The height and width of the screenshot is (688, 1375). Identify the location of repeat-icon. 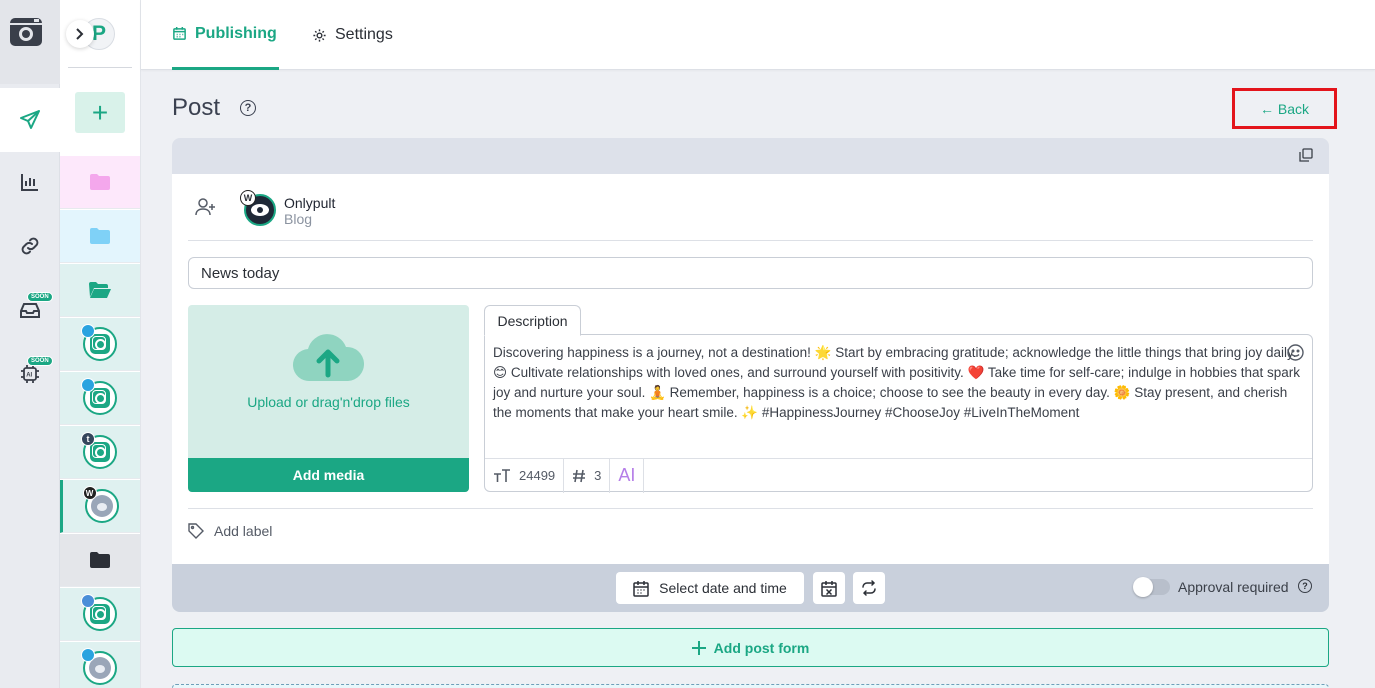
(869, 588).